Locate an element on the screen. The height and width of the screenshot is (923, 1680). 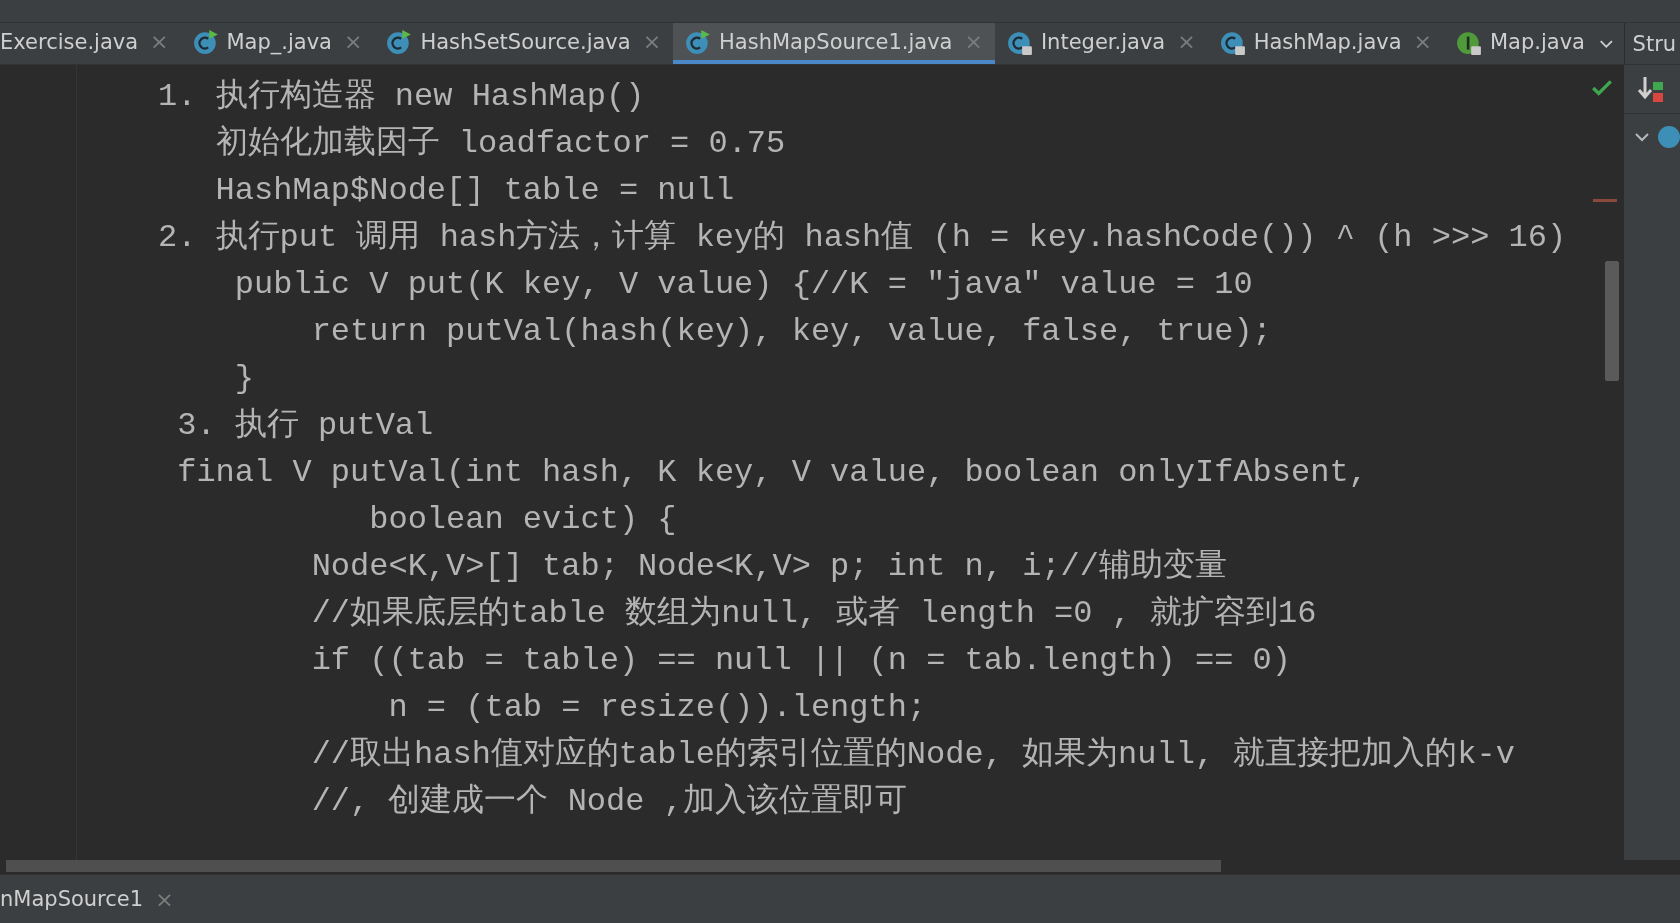
file-tab: Map.java is located at coordinates (1520, 43).